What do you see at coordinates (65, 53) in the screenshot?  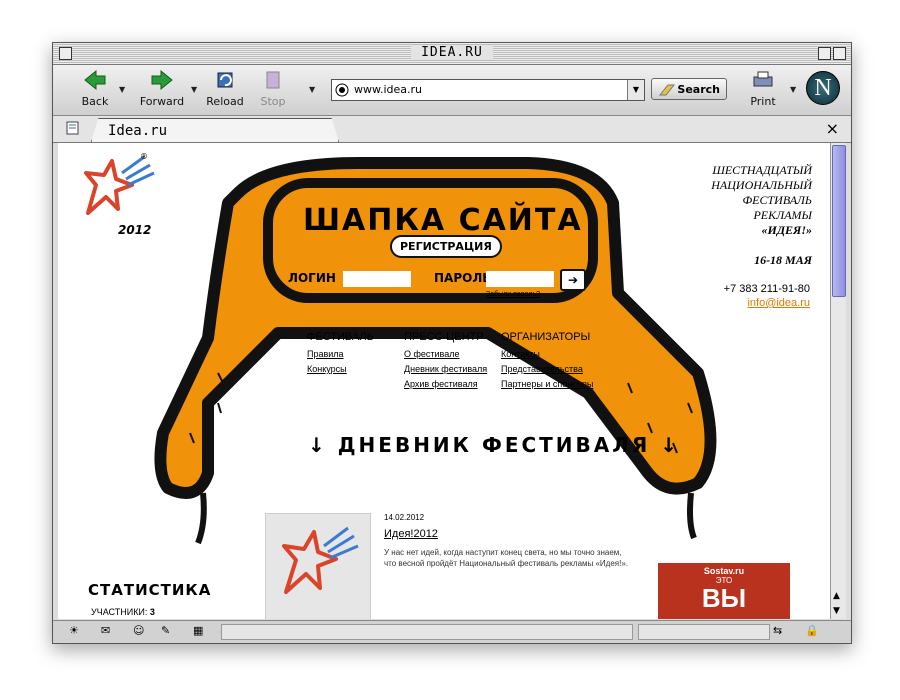 I see `close-box-icon` at bounding box center [65, 53].